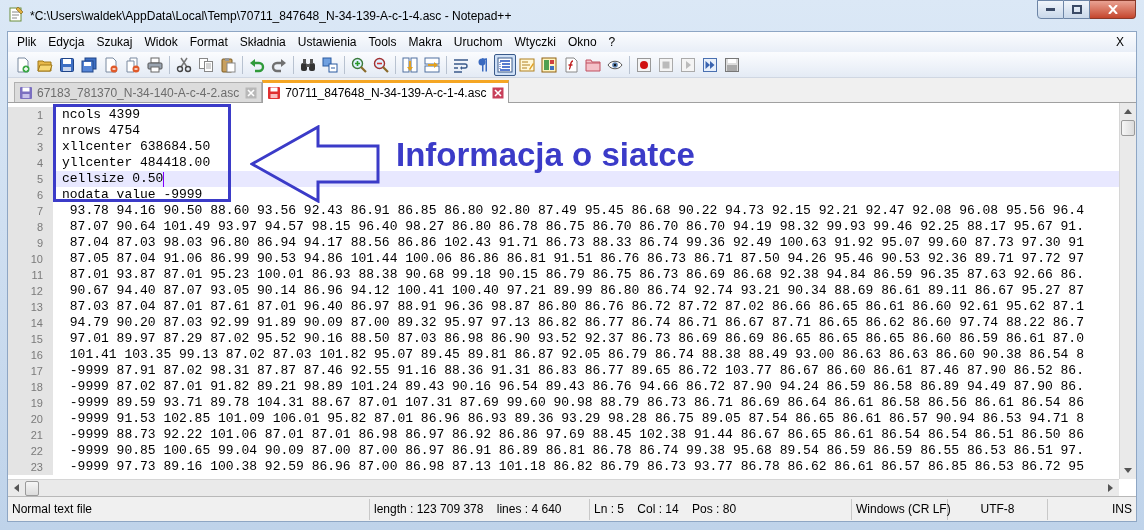 This screenshot has height=530, width=1144. I want to click on line-number: 3, so click(30, 147).